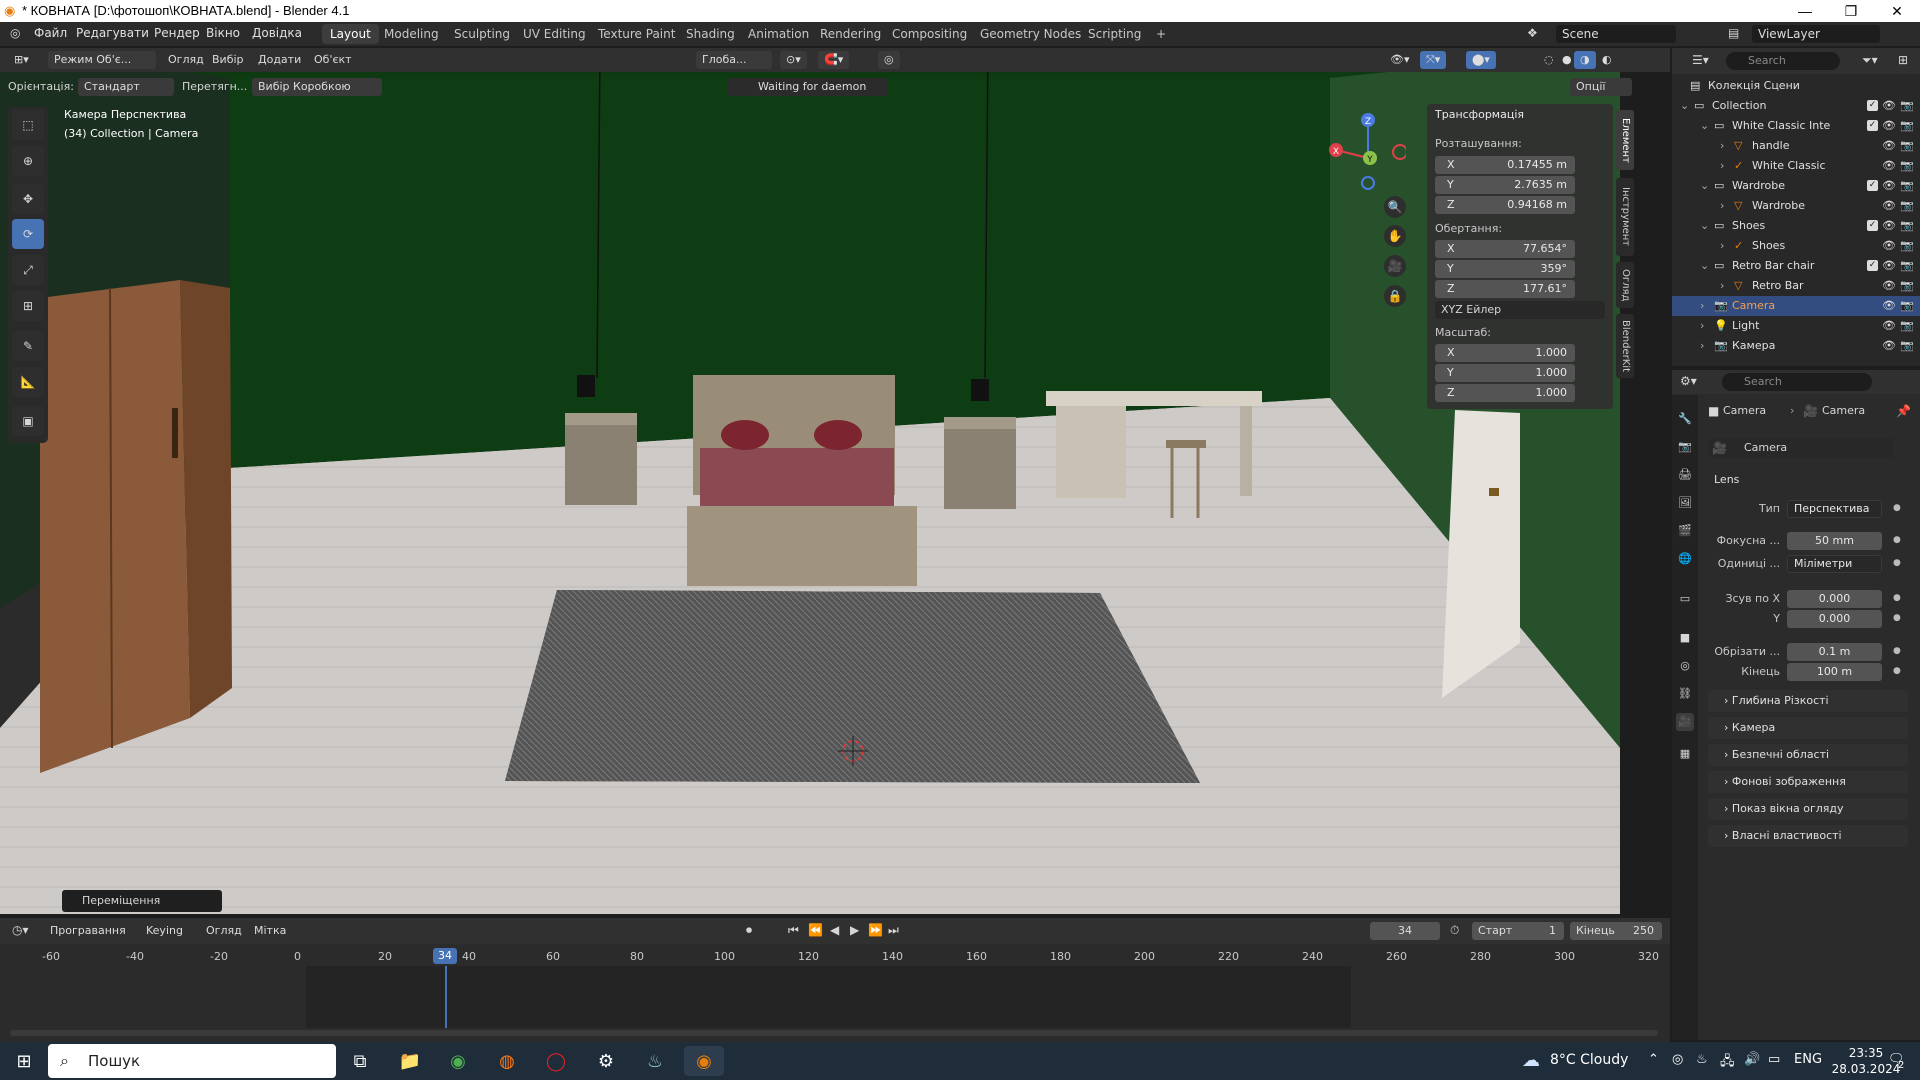  I want to click on playhead-frame-badge: 34, so click(445, 956).